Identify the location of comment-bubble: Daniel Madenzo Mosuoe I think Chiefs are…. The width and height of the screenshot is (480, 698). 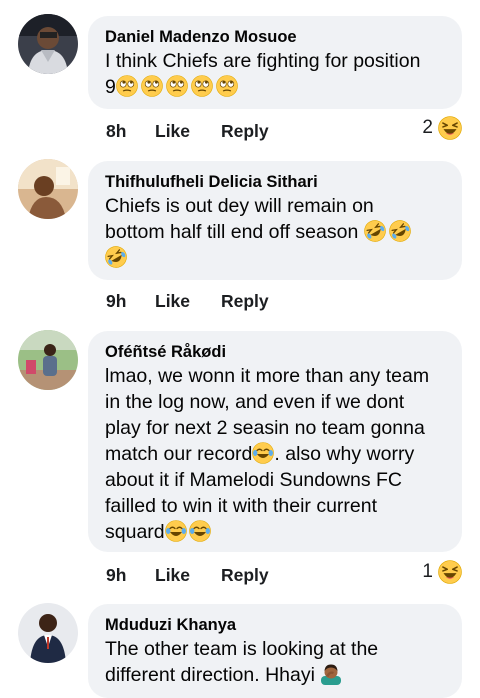
(275, 62).